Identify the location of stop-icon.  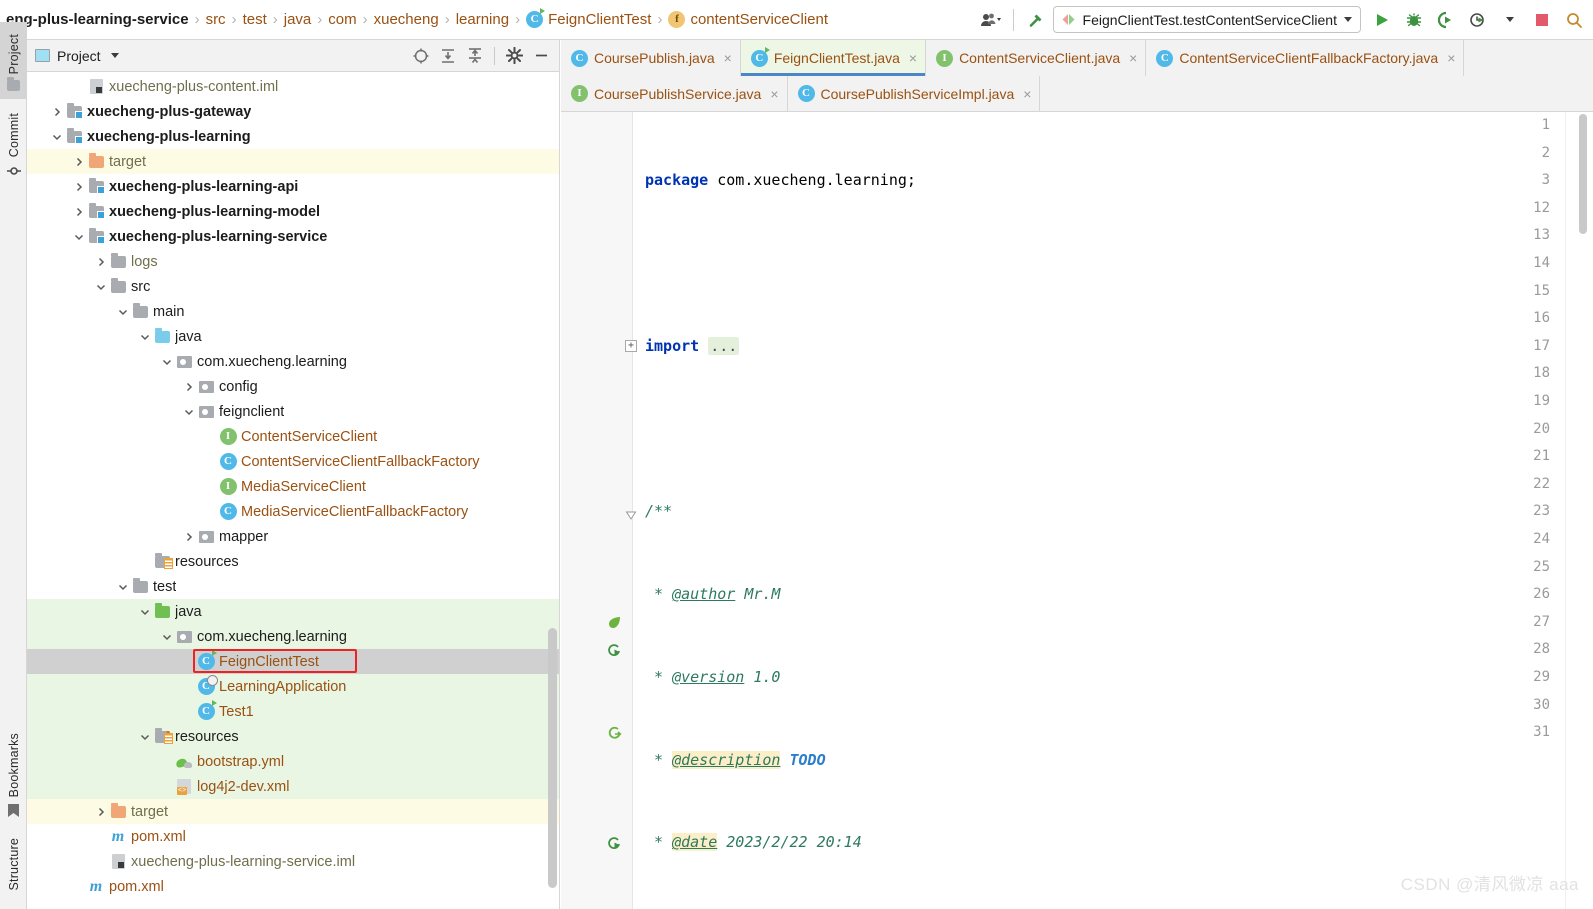
(1542, 20).